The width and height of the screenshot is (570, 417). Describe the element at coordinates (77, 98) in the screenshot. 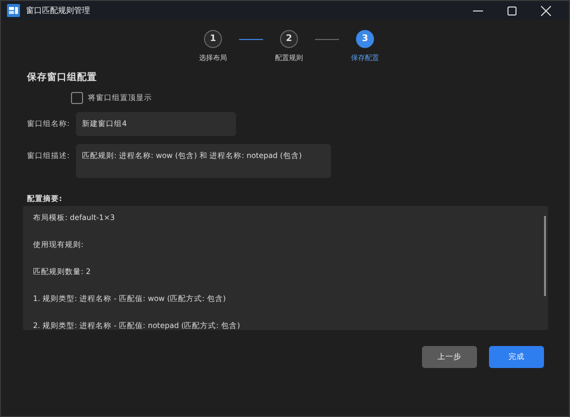

I see `checkbox` at that location.